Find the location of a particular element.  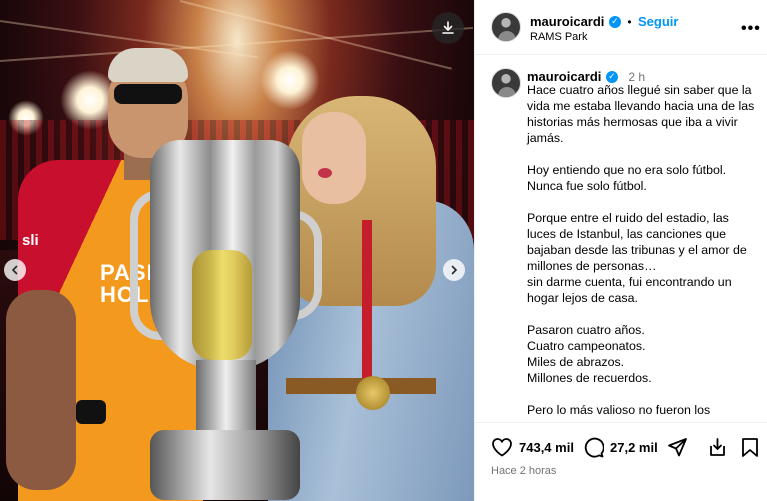

stadium-light is located at coordinates (290, 80).